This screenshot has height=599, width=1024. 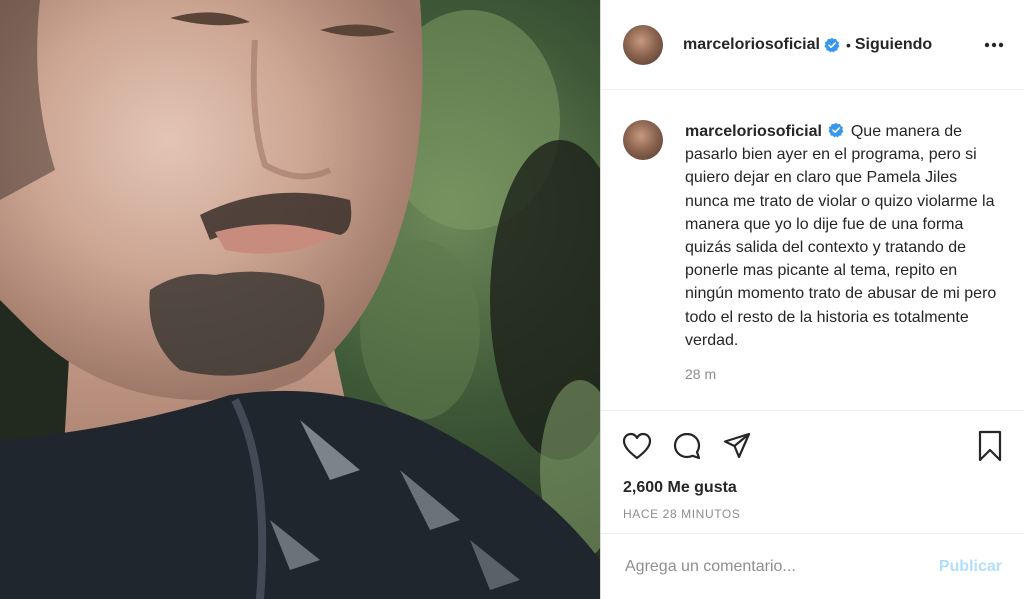 What do you see at coordinates (737, 446) in the screenshot?
I see `share-icon` at bounding box center [737, 446].